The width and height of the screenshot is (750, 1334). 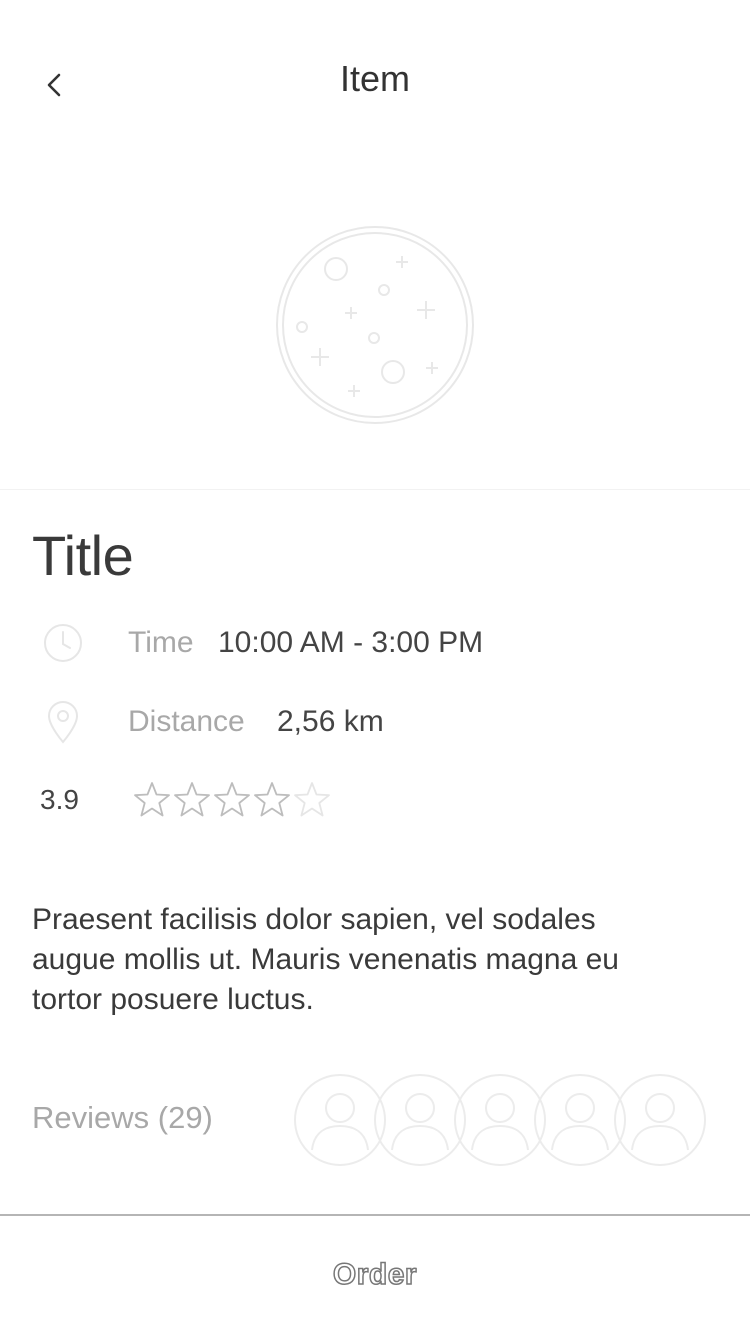 What do you see at coordinates (161, 642) in the screenshot?
I see `time-label: Time` at bounding box center [161, 642].